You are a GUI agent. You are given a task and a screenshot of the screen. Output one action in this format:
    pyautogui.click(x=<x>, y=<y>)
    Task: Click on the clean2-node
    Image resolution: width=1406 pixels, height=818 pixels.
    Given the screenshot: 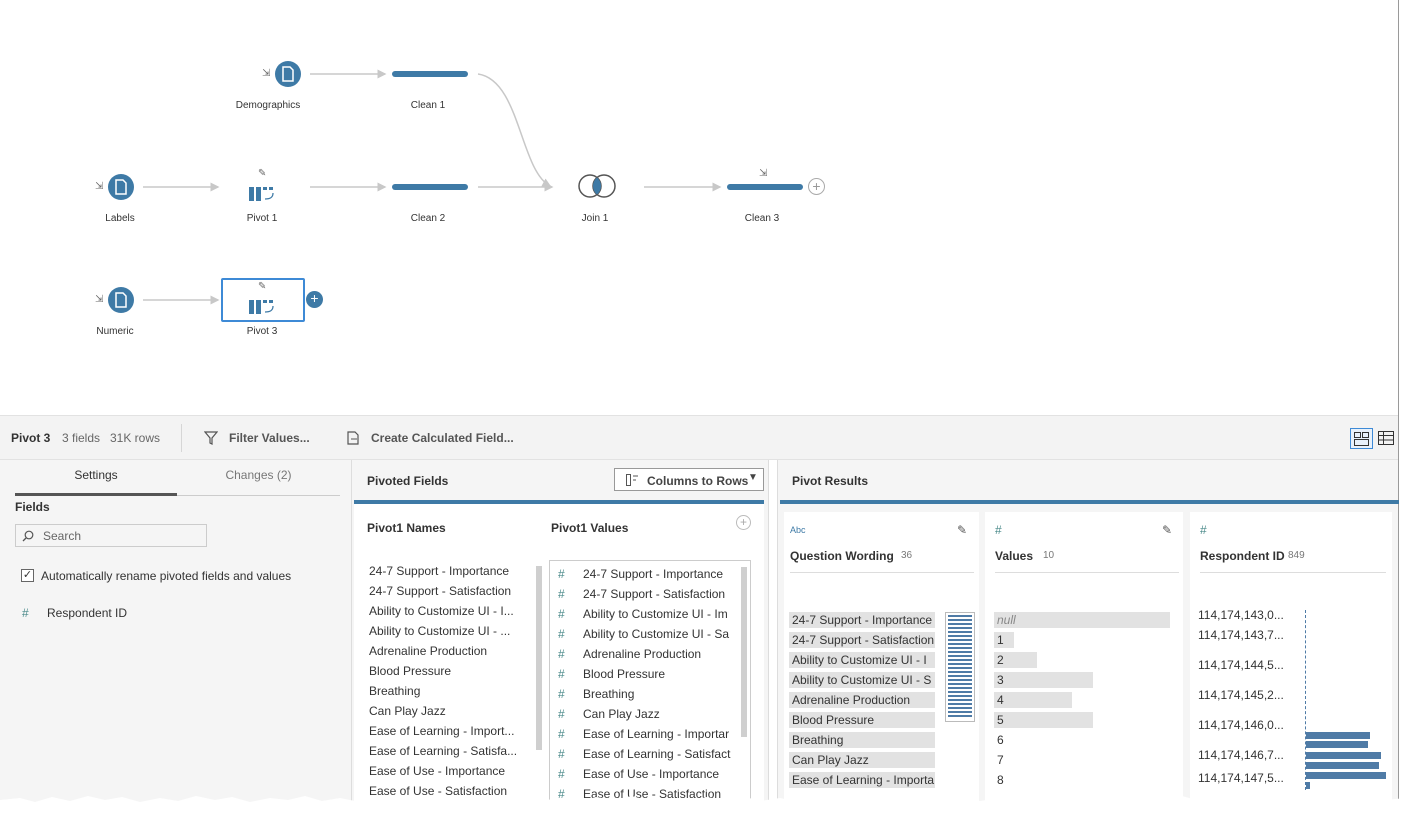 What is the action you would take?
    pyautogui.click(x=430, y=187)
    